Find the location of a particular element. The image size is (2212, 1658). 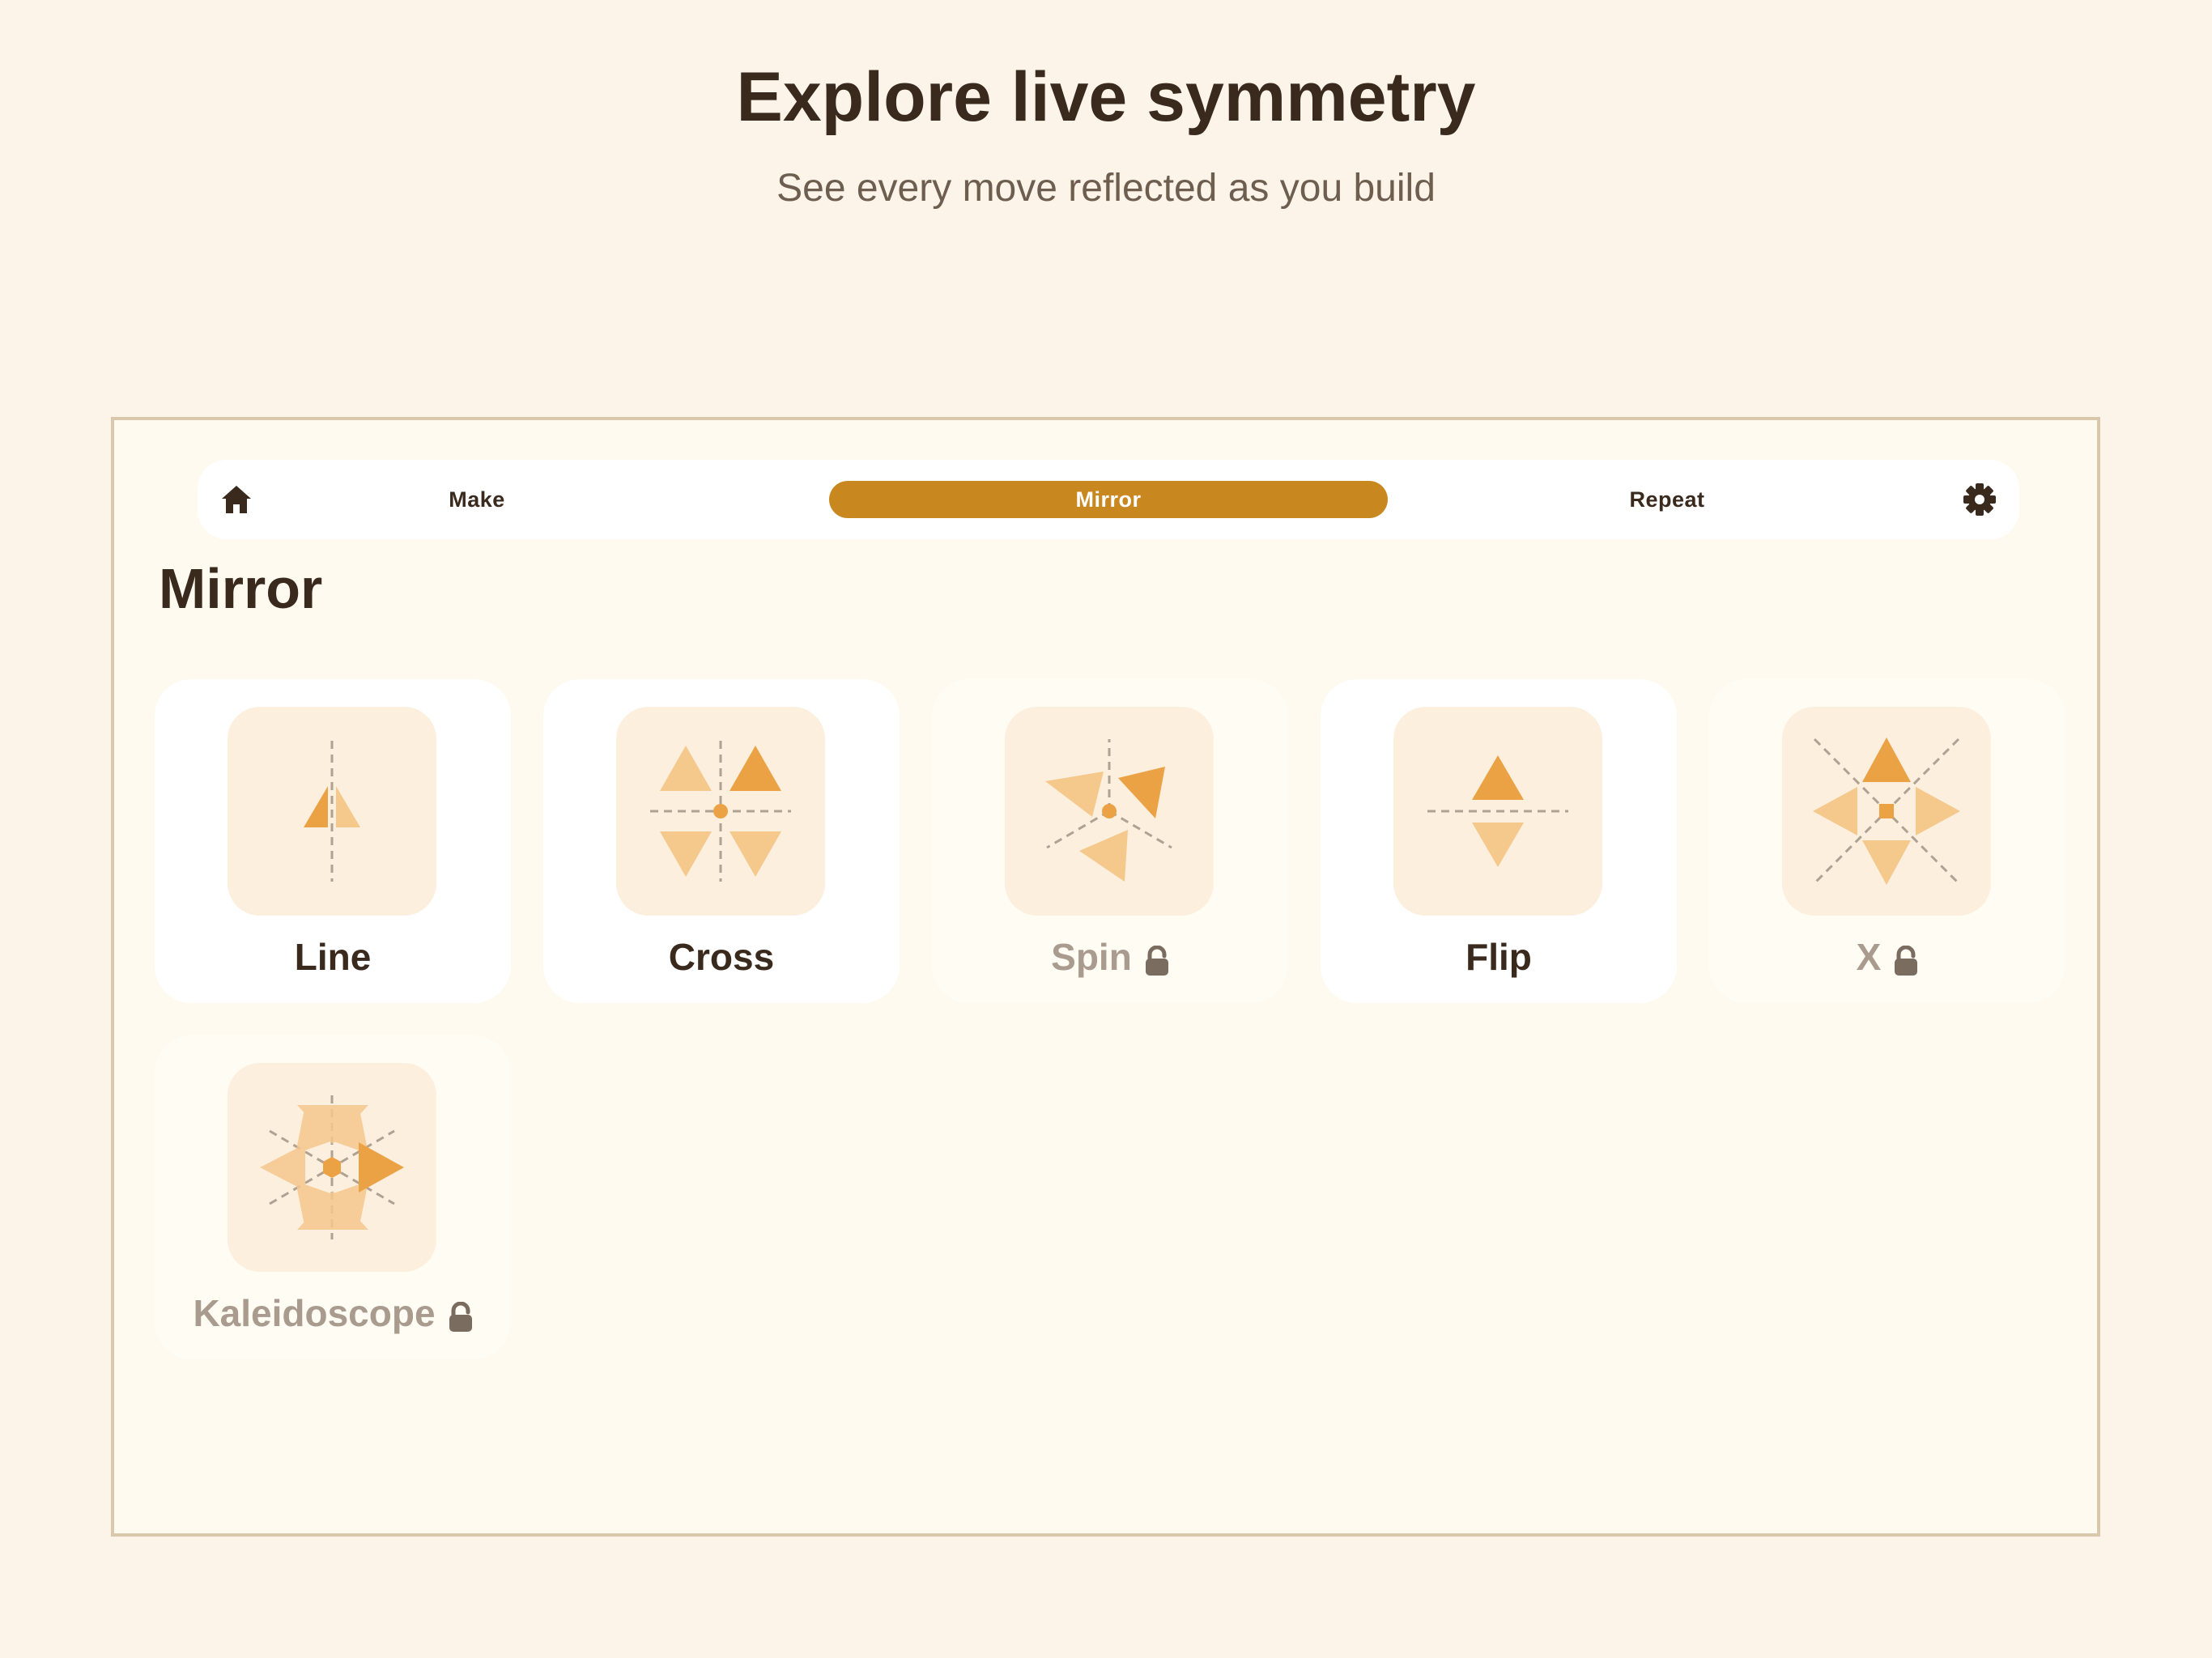

line-symmetry-icon is located at coordinates (332, 811).